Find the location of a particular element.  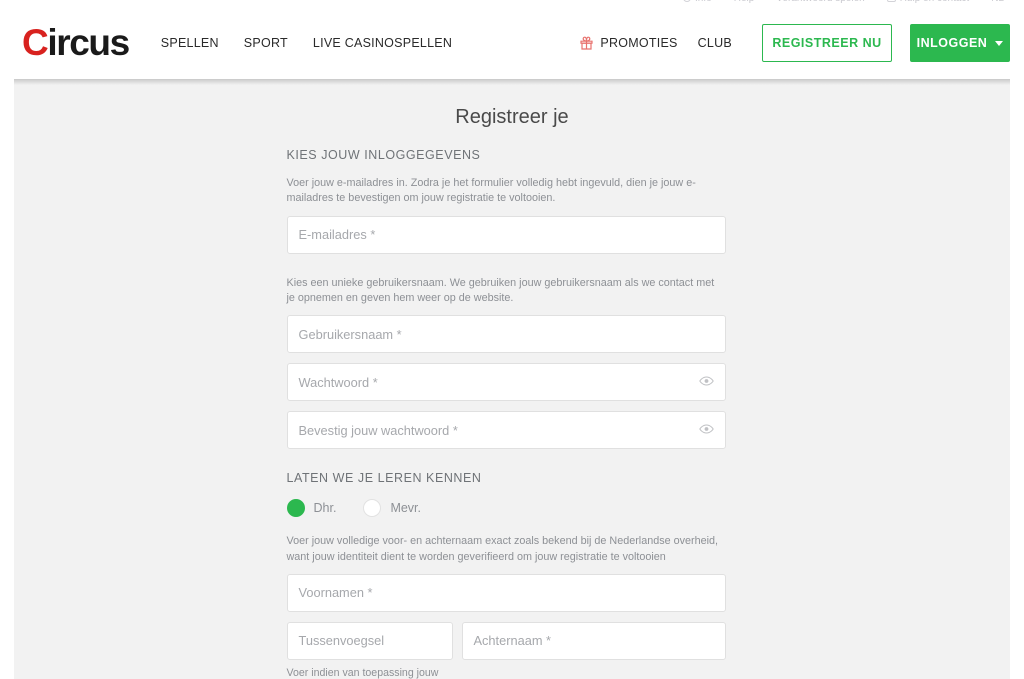

utility-item-label: Verantwoord spelen is located at coordinates (820, 2).